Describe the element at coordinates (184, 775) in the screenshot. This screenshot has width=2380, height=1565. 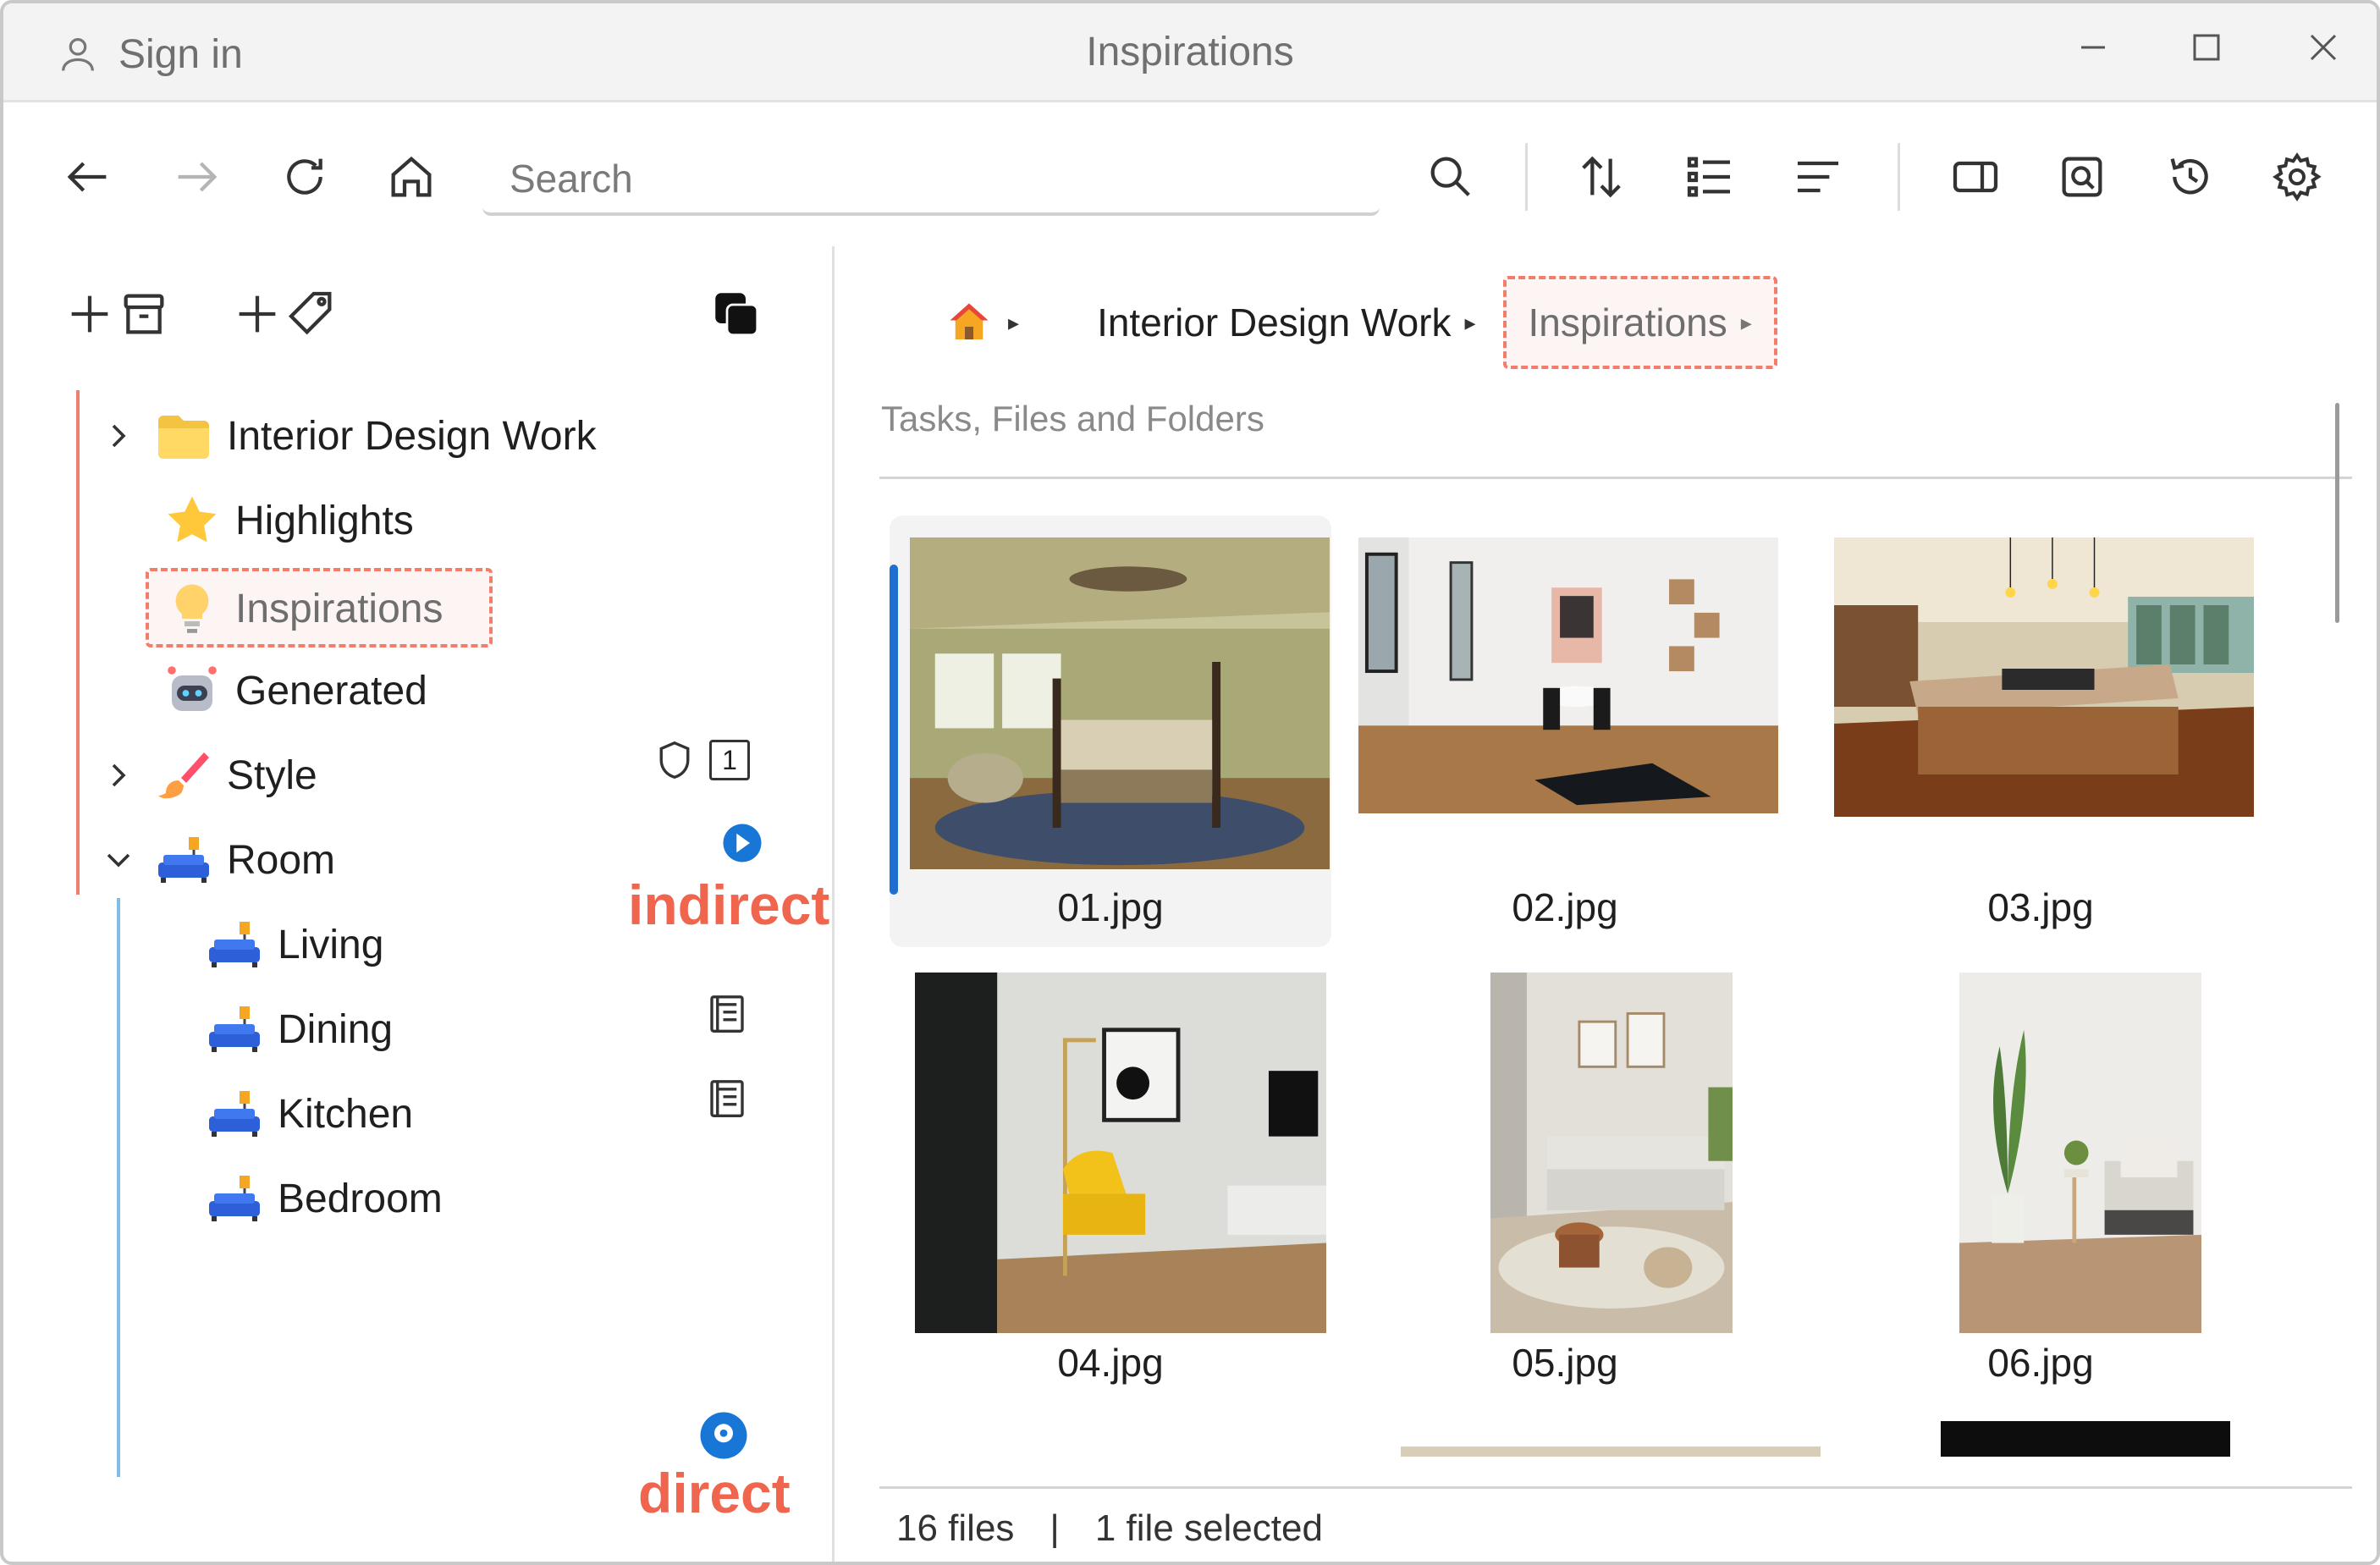
I see `paintbrush-icon` at that location.